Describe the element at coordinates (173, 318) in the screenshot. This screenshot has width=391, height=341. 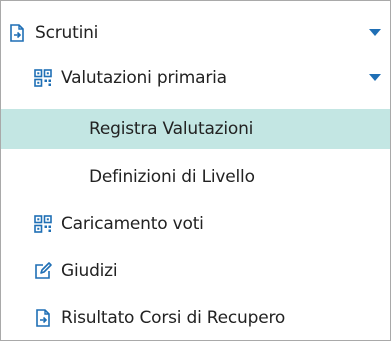
I see `menu-item-label: Risultato Corsi di Recupero` at that location.